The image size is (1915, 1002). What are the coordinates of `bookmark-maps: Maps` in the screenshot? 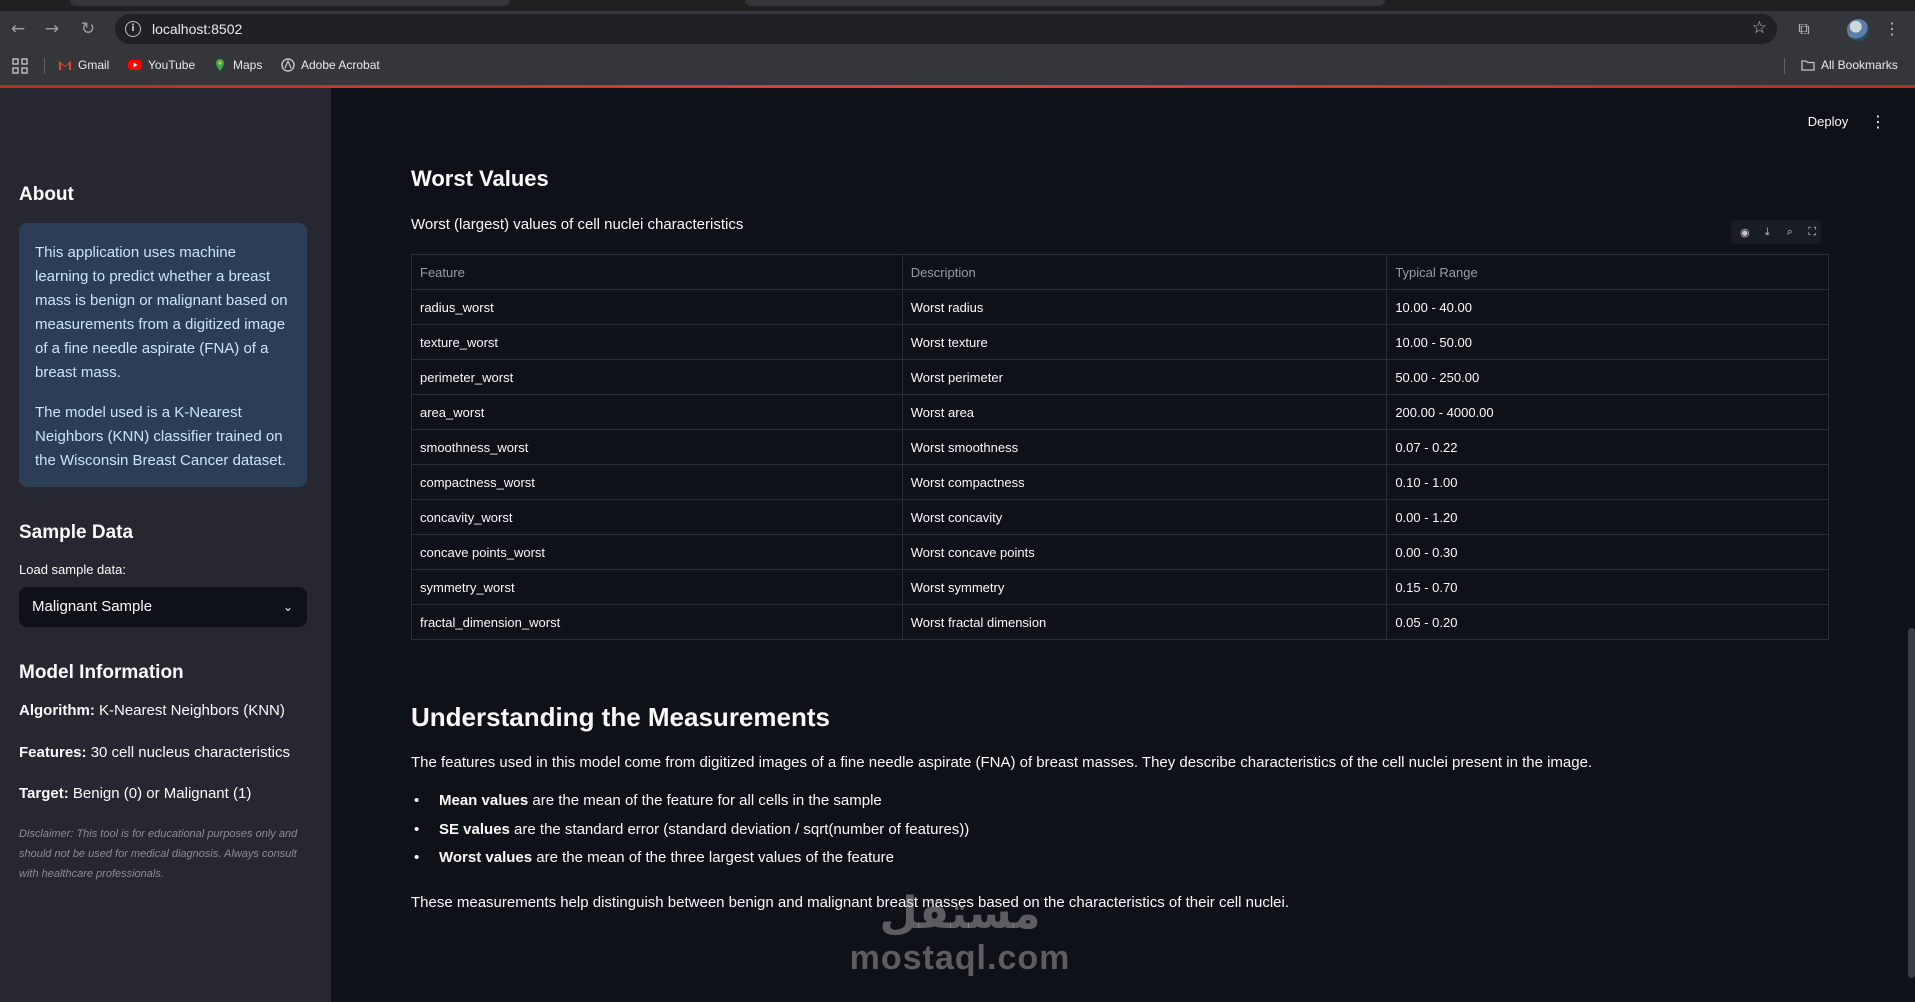 It's located at (237, 65).